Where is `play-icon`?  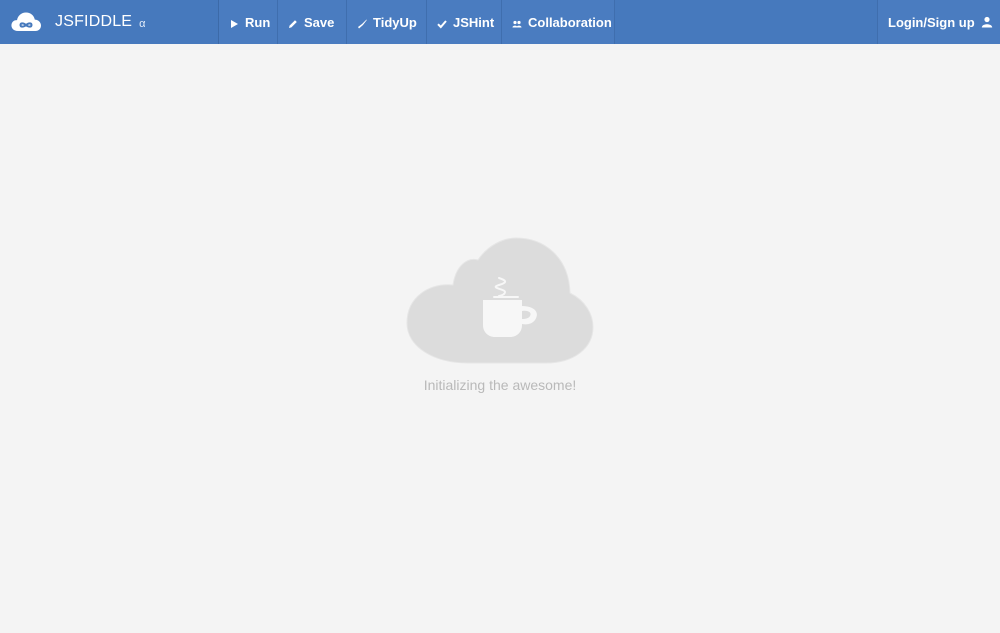
play-icon is located at coordinates (234, 22).